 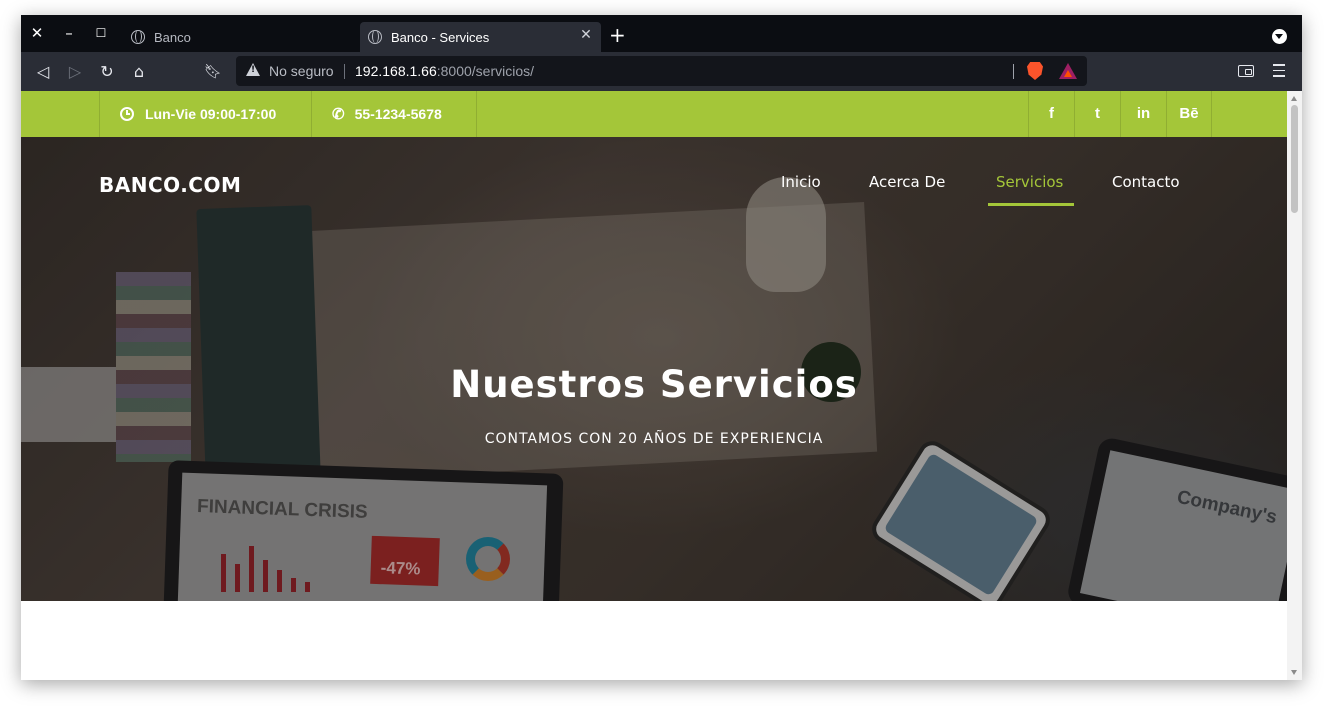 I want to click on url-text: 192.168.1.66:8000/servicios/, so click(x=444, y=71).